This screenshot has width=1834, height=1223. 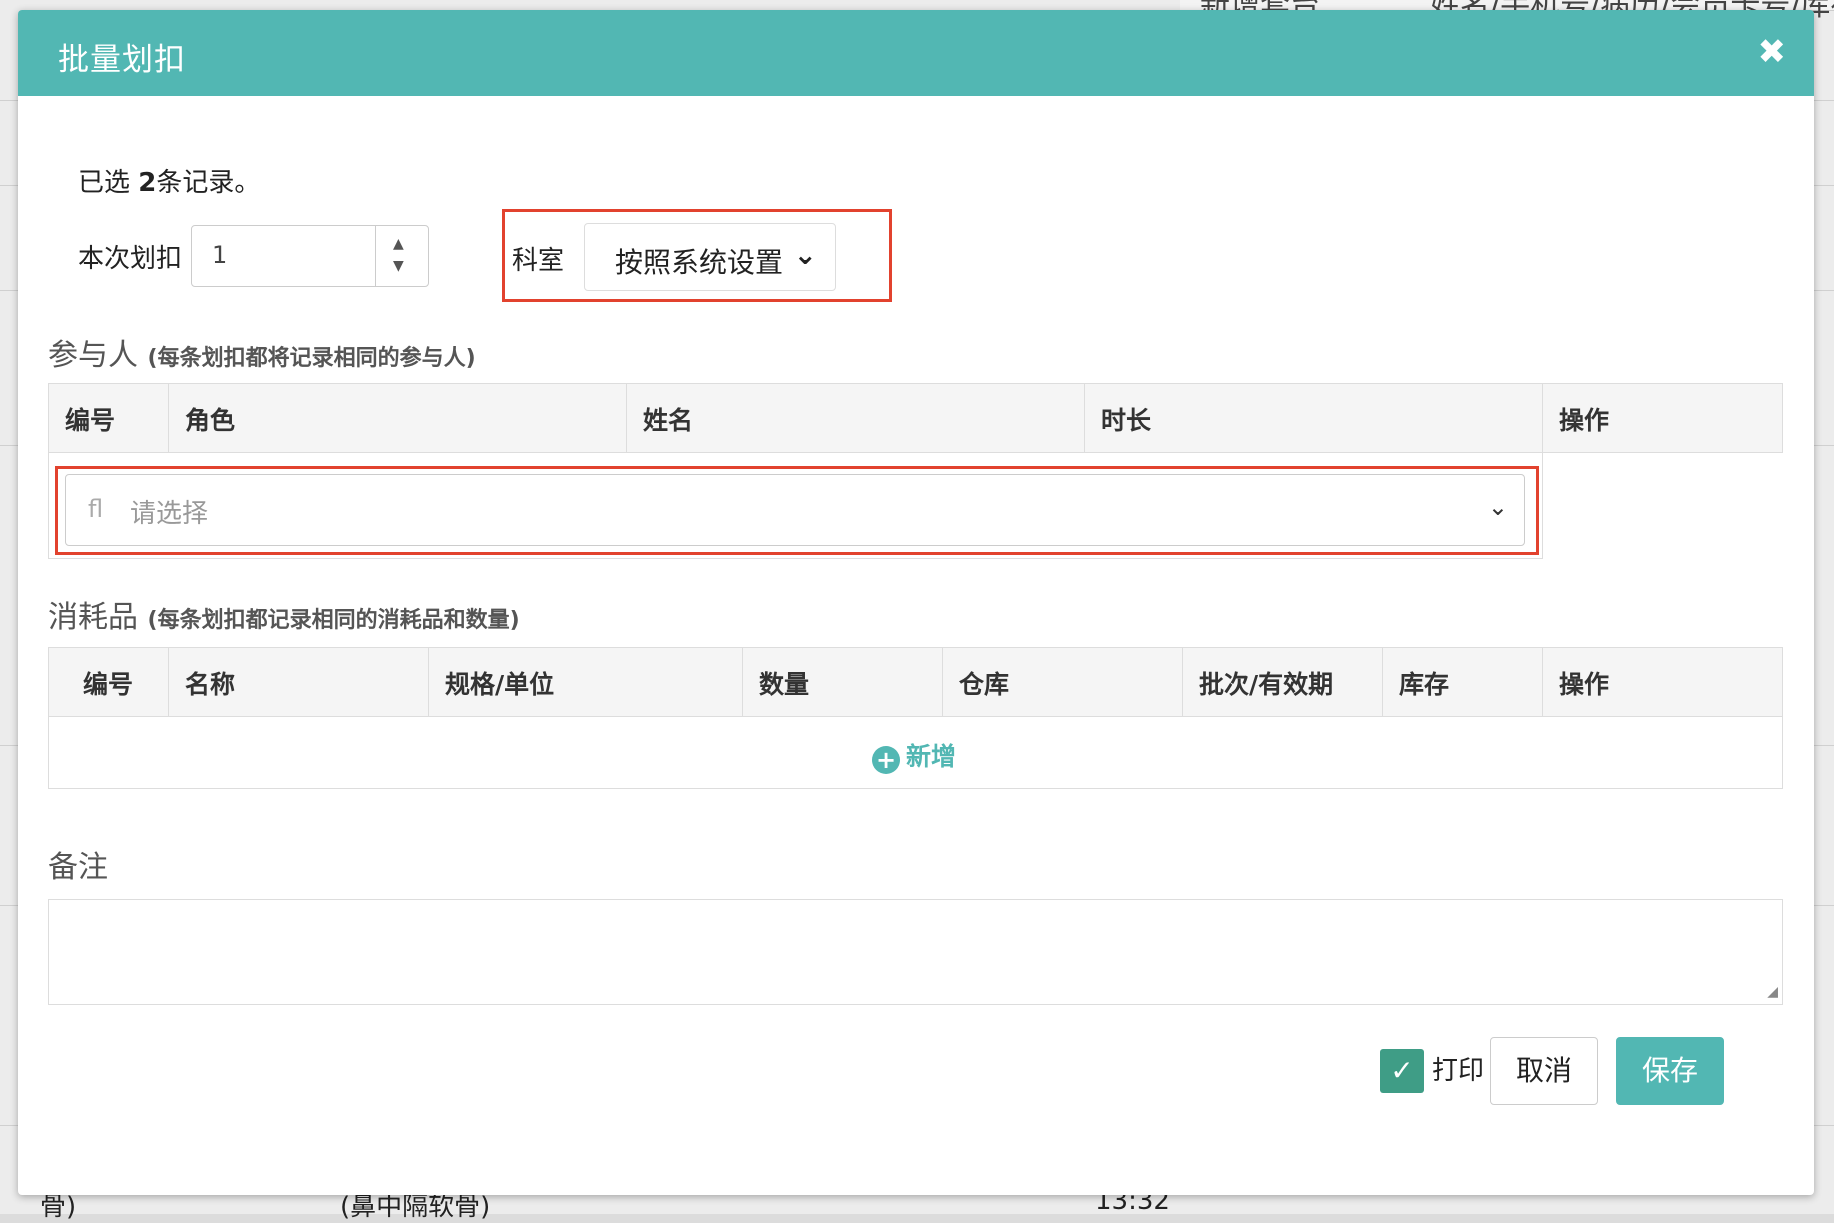 I want to click on participant-select: fl 请选择 ⌄, so click(x=795, y=510).